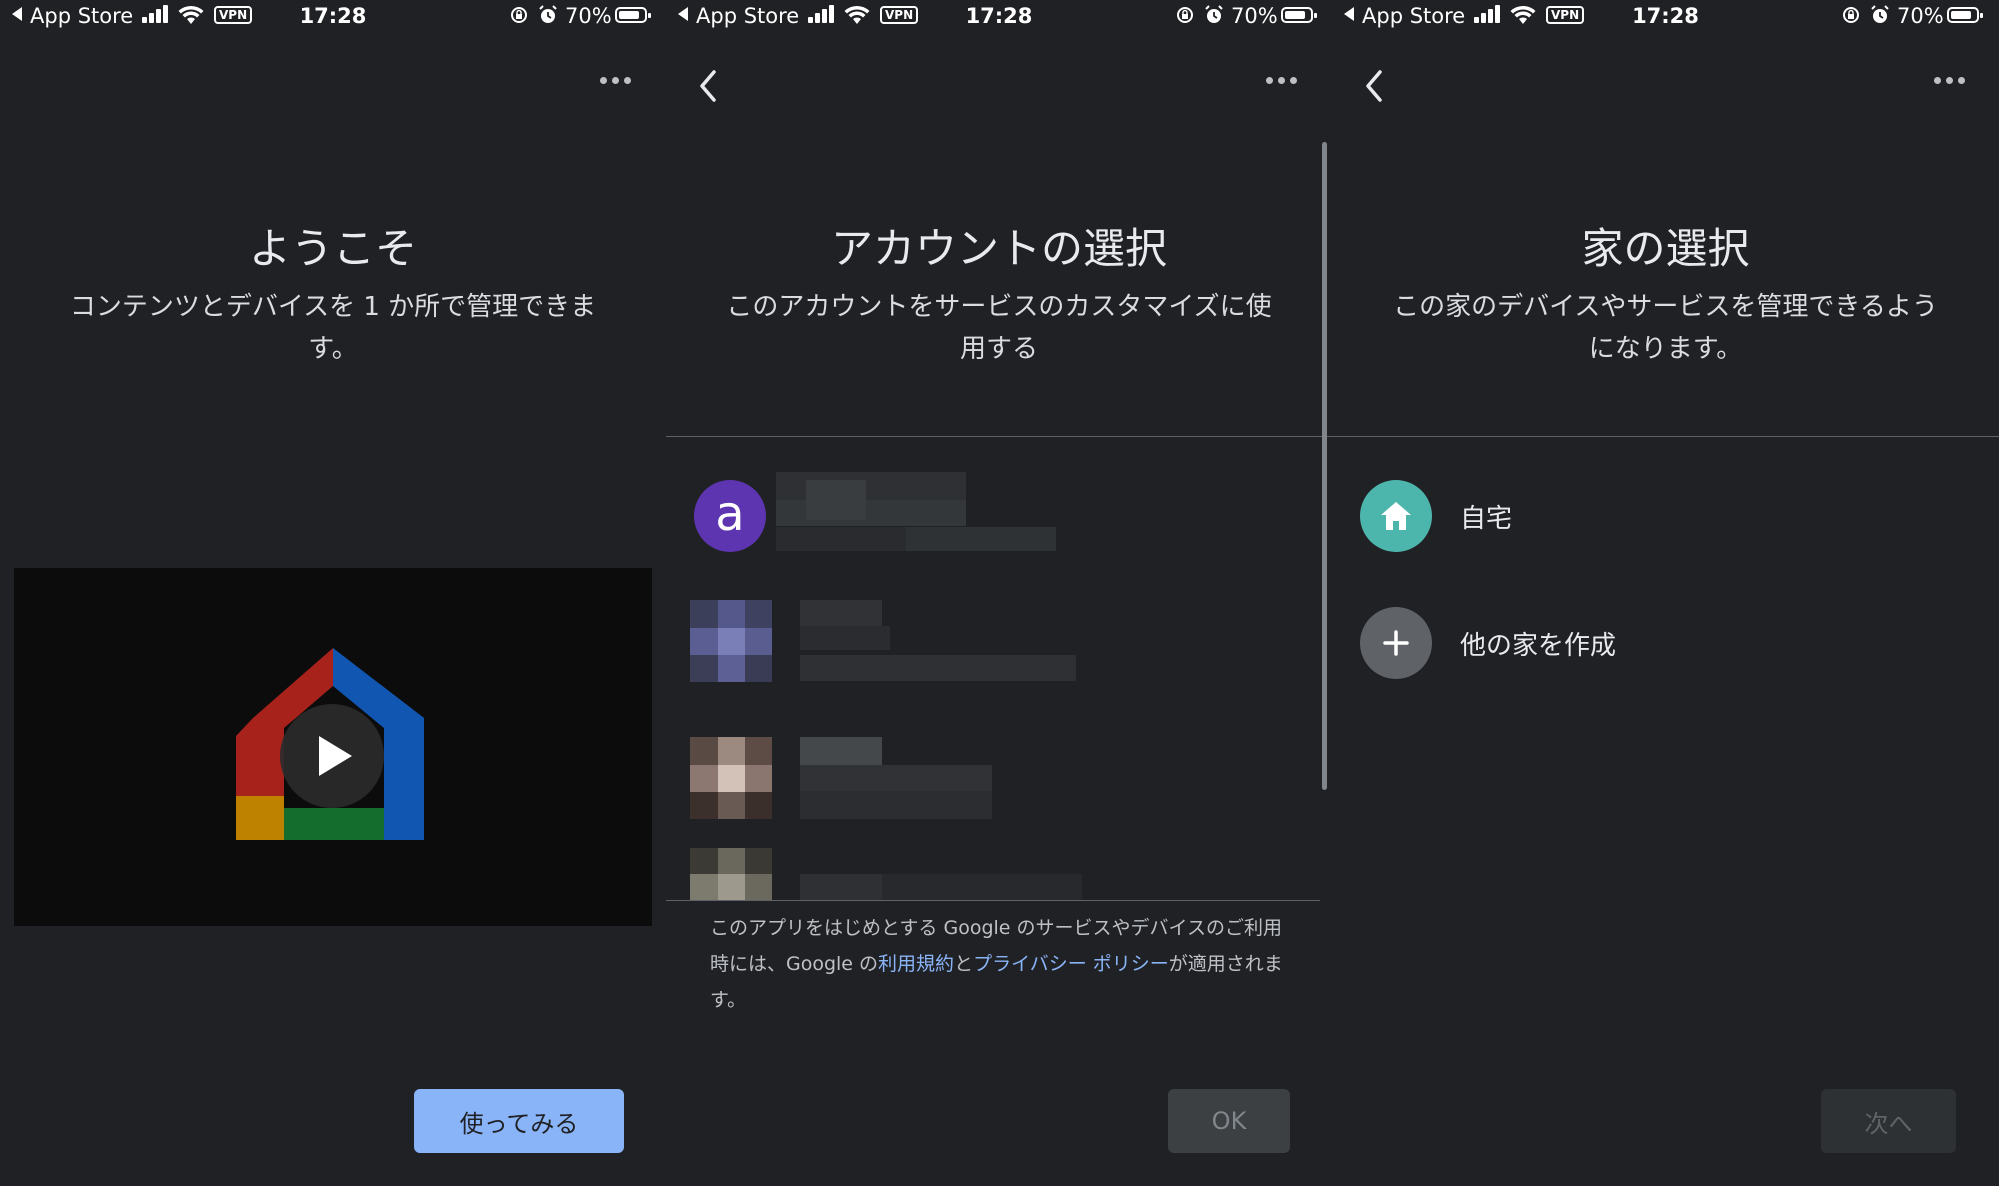 This screenshot has width=1999, height=1186. Describe the element at coordinates (1396, 643) in the screenshot. I see `plus-icon` at that location.